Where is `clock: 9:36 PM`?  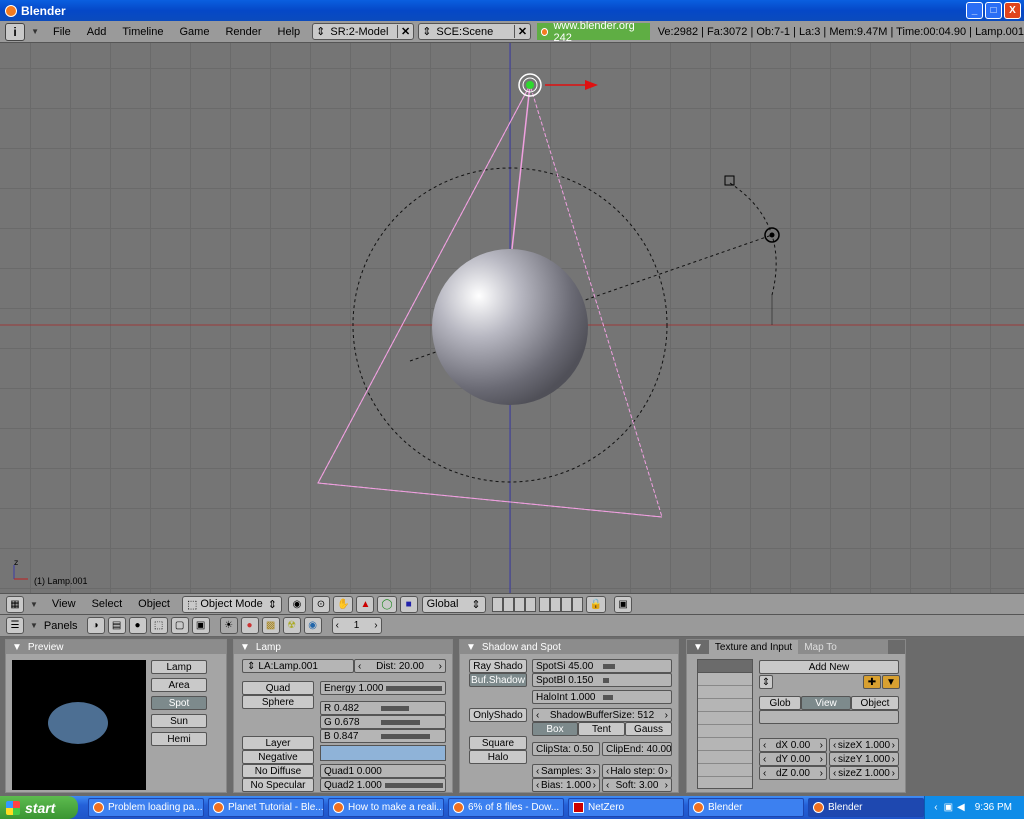 clock: 9:36 PM is located at coordinates (993, 807).